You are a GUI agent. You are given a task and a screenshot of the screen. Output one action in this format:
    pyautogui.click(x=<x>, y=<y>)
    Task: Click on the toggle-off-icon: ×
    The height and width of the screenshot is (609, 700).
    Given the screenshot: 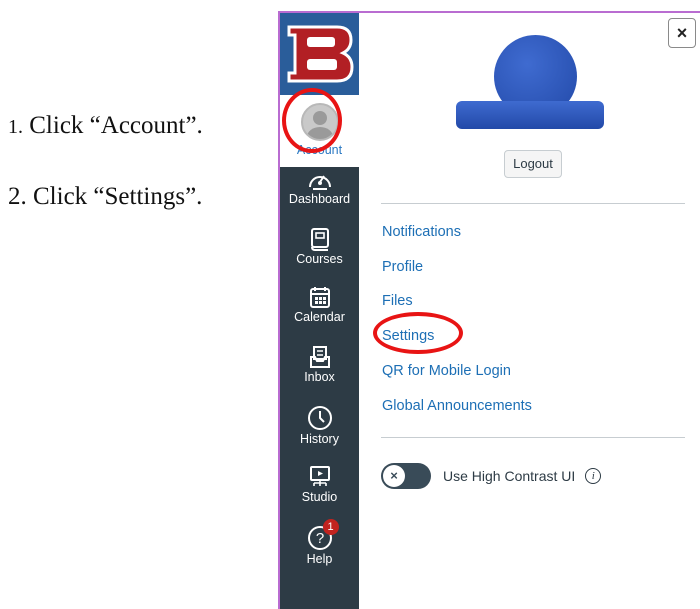 What is the action you would take?
    pyautogui.click(x=394, y=476)
    